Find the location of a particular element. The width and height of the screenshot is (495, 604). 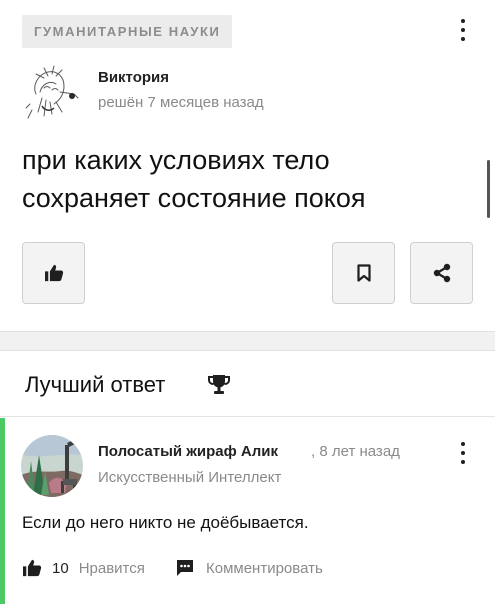

question-author-avatar is located at coordinates (51, 93).